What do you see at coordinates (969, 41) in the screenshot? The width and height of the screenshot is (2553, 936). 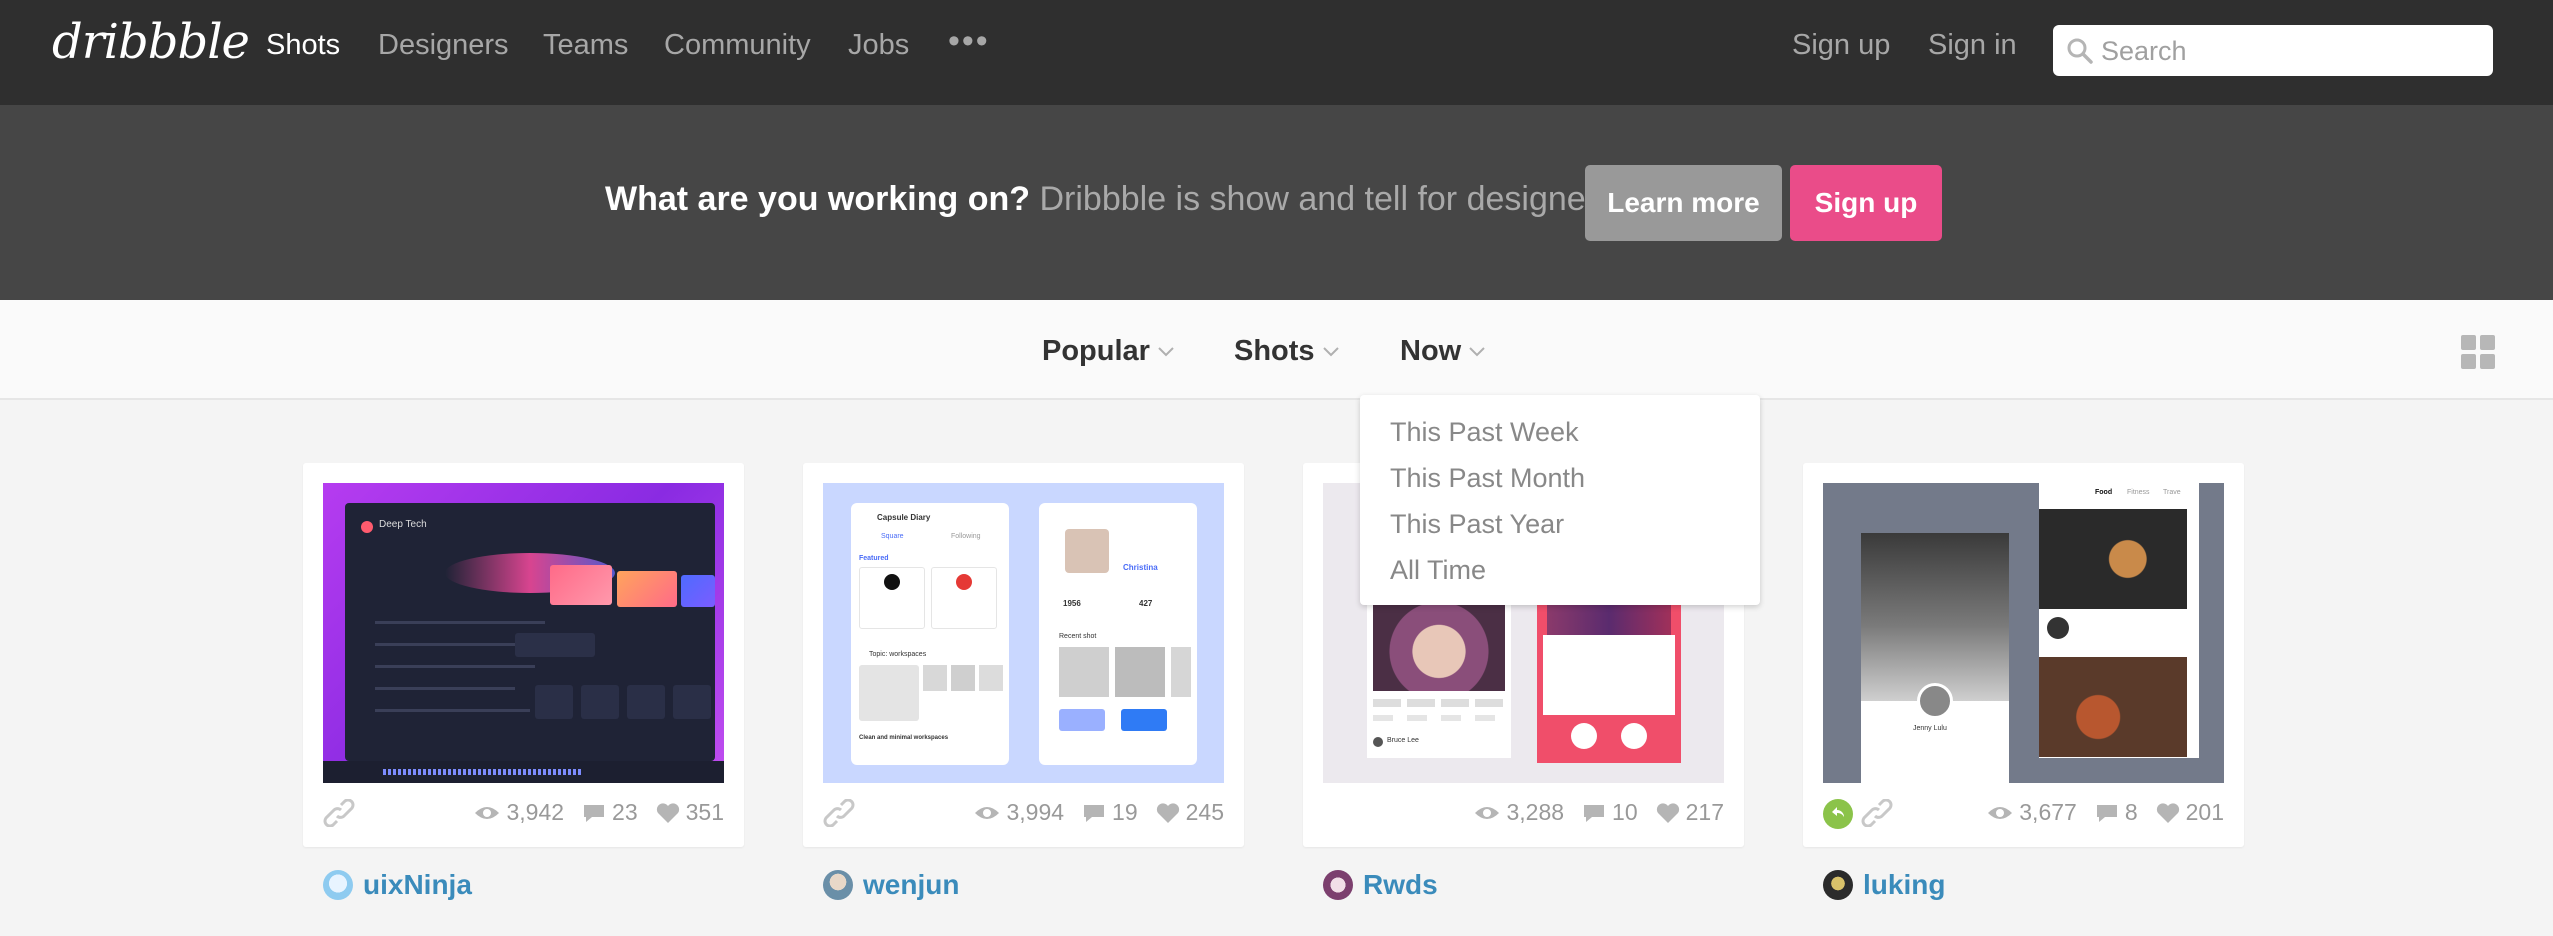 I see `more-menu-icon: •••` at bounding box center [969, 41].